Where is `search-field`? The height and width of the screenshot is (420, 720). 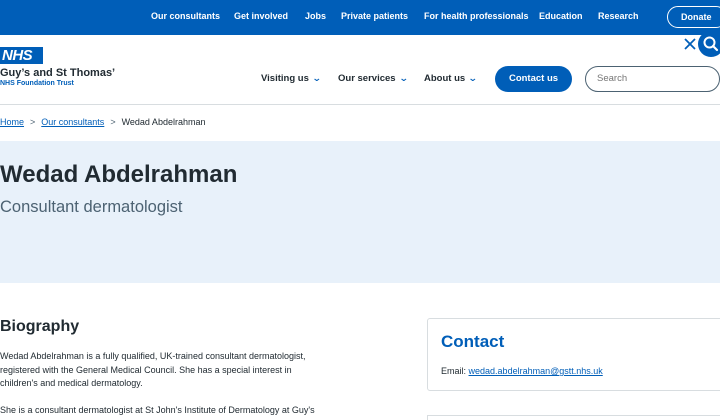
search-field is located at coordinates (652, 79).